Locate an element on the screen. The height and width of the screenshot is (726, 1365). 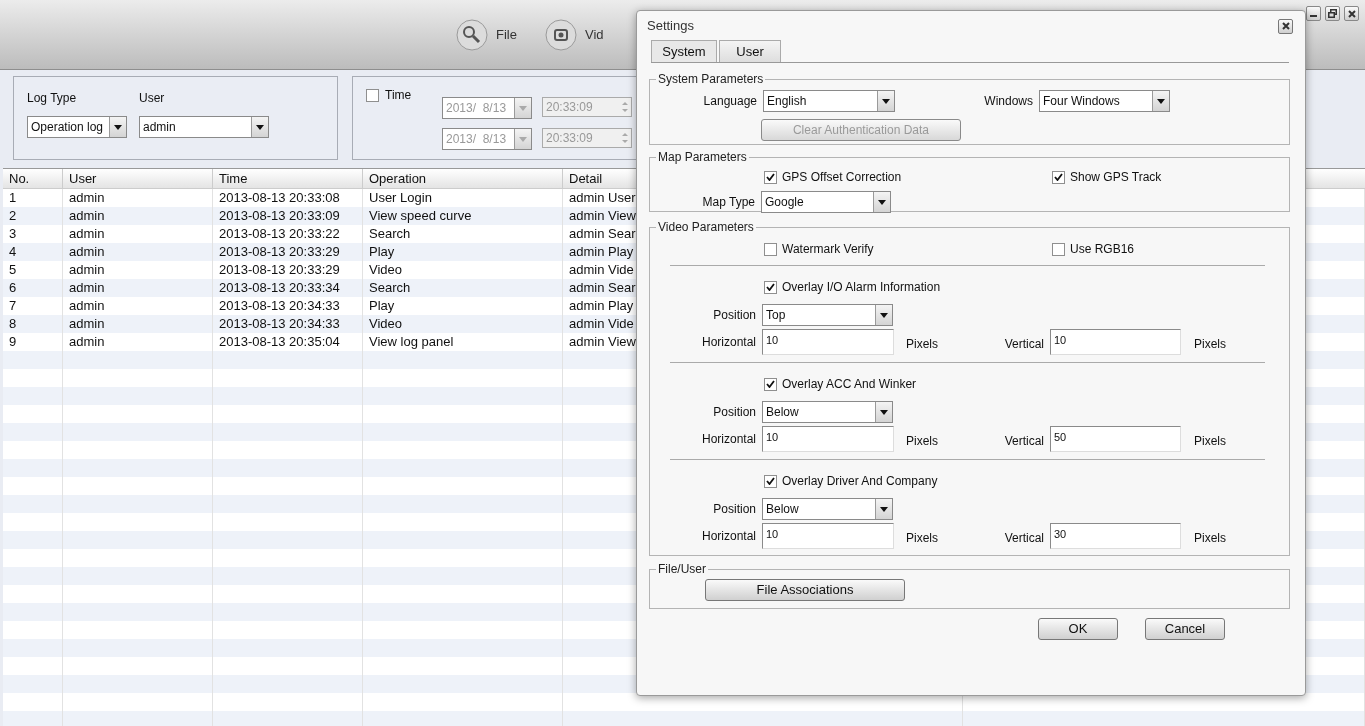
checkbox-label: Time is located at coordinates (398, 95).